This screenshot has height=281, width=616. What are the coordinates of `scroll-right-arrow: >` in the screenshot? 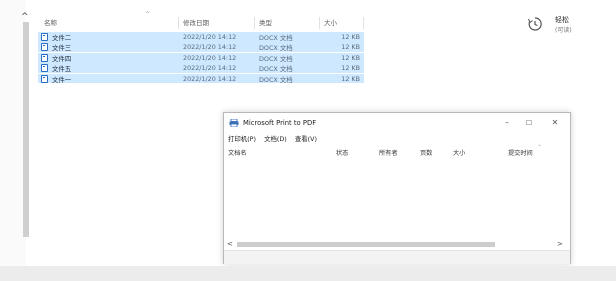 It's located at (560, 244).